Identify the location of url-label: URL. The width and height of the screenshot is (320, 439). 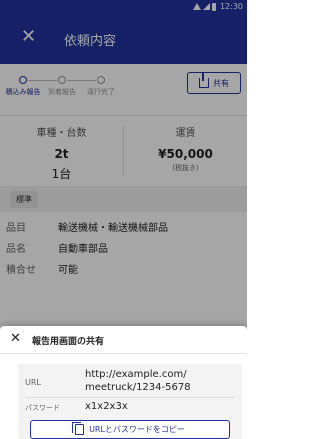
(33, 382).